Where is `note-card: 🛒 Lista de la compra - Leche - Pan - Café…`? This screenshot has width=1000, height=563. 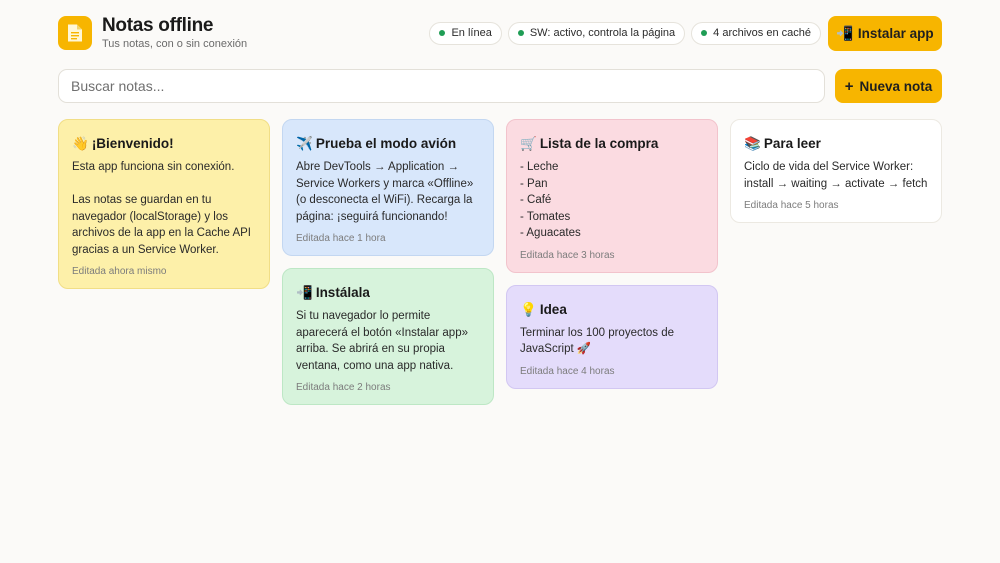 note-card: 🛒 Lista de la compra - Leche - Pan - Café… is located at coordinates (612, 196).